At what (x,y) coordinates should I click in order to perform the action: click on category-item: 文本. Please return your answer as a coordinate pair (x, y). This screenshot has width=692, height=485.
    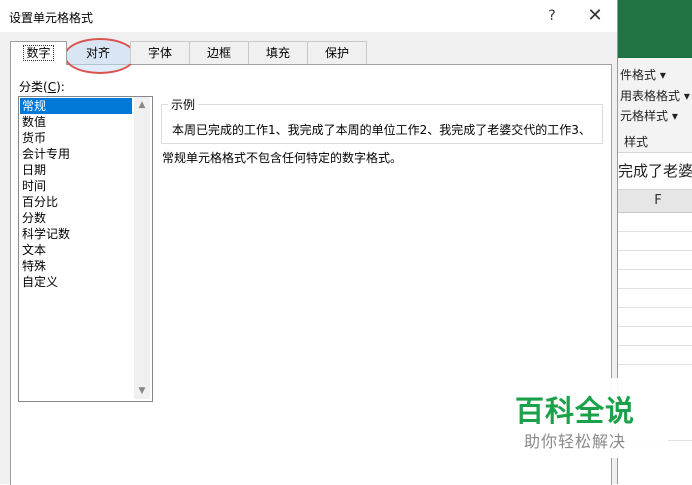
    Looking at the image, I should click on (76, 250).